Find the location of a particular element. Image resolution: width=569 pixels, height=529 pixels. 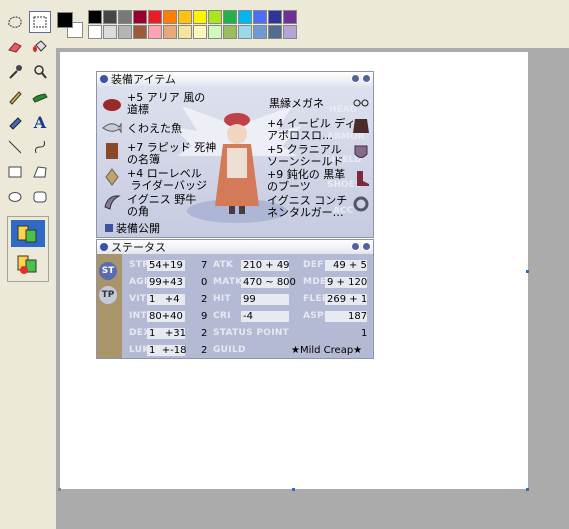

eraser-icon is located at coordinates (15, 47).